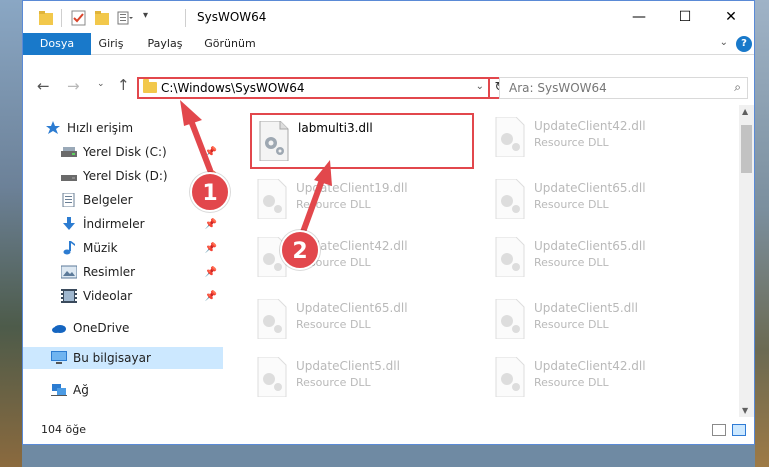 The width and height of the screenshot is (769, 467). I want to click on up-button: ↑, so click(123, 85).